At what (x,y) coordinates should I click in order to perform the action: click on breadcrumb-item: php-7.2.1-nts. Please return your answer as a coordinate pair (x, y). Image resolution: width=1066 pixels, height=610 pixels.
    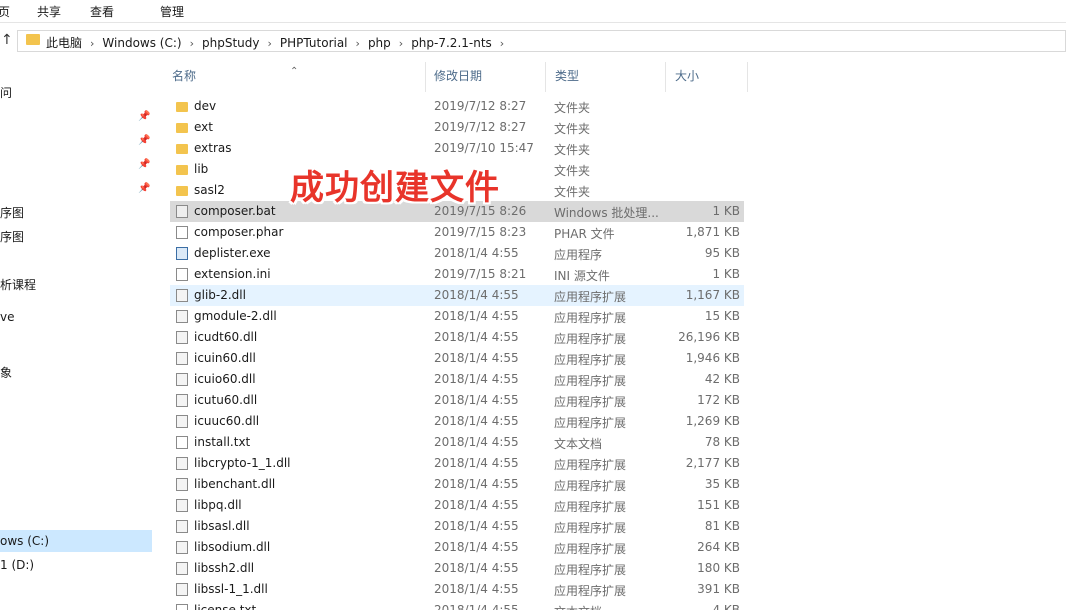
    Looking at the image, I should click on (451, 43).